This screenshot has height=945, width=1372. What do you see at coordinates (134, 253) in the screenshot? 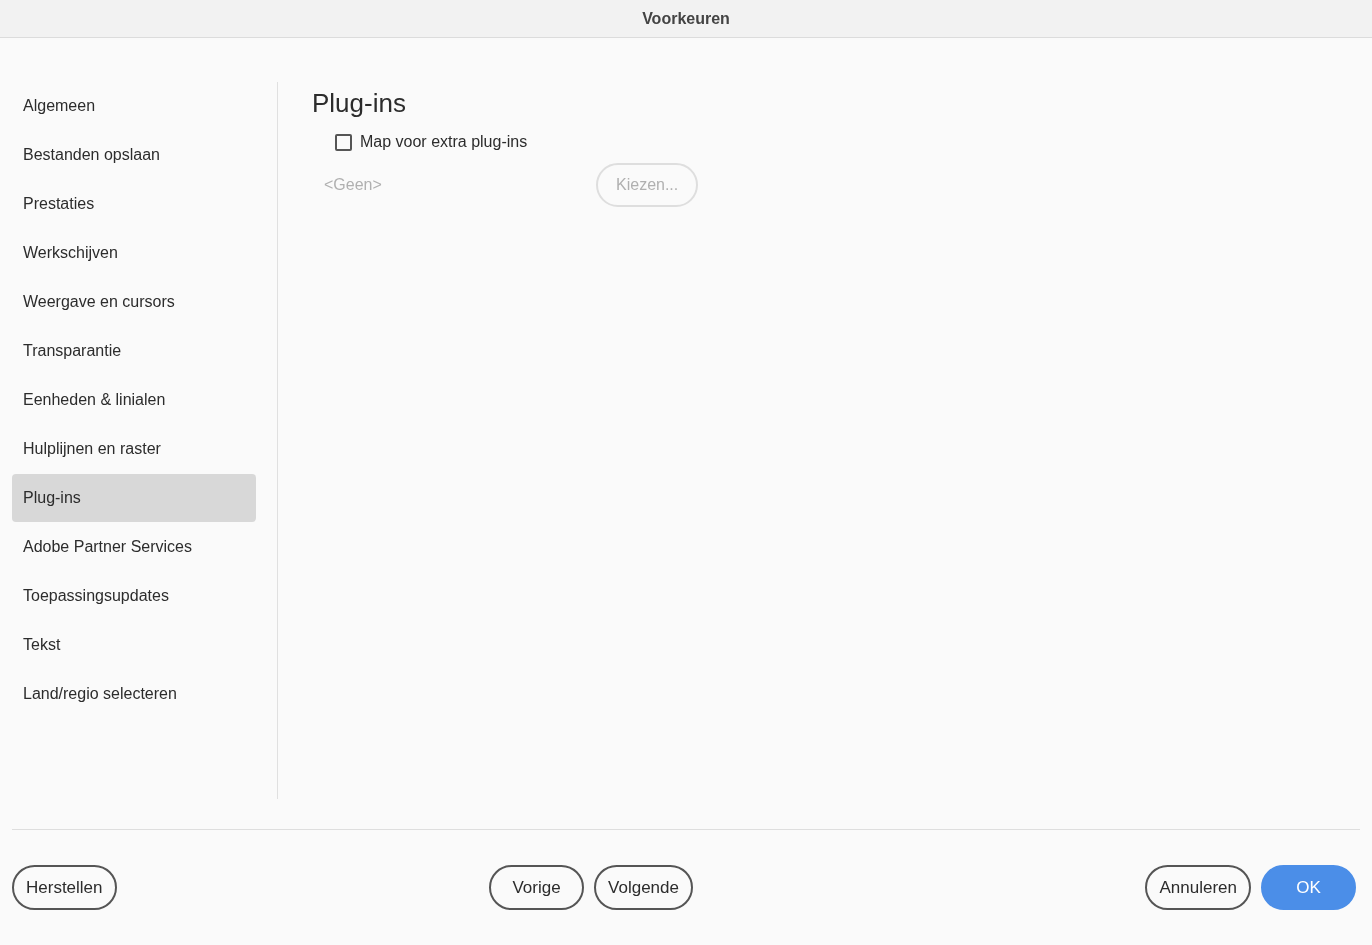
I see `sidebar-item: Werkschijven` at bounding box center [134, 253].